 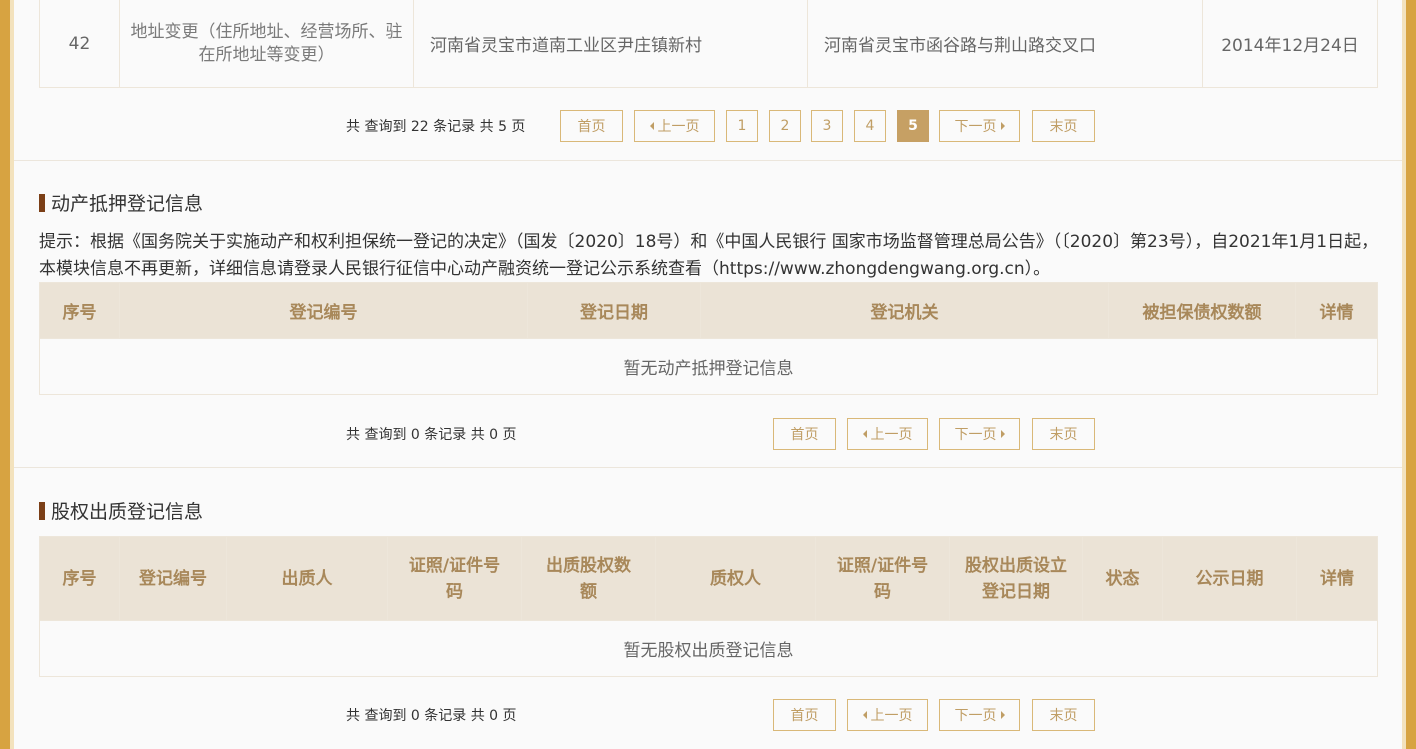 What do you see at coordinates (307, 578) in the screenshot?
I see `col-header: 出质人` at bounding box center [307, 578].